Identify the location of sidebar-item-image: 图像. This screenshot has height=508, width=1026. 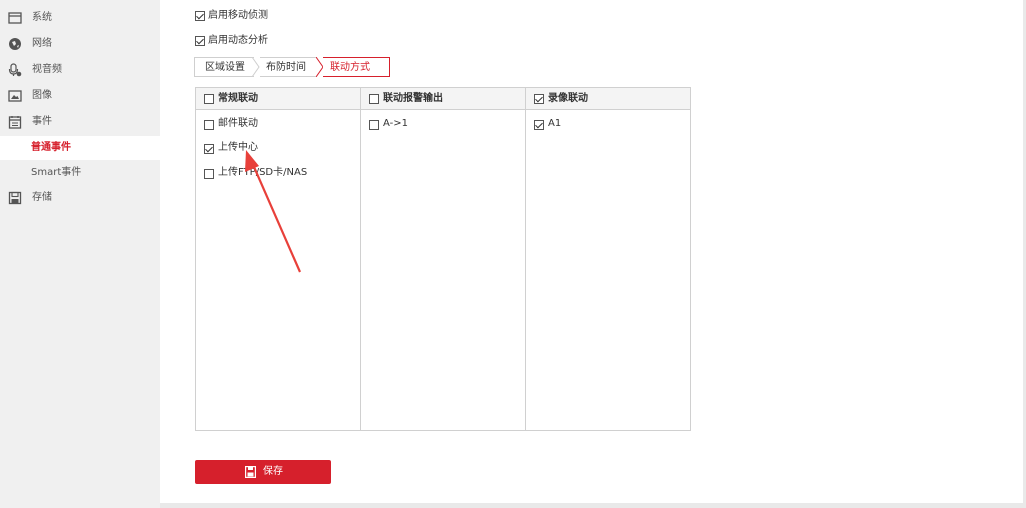
(80, 96).